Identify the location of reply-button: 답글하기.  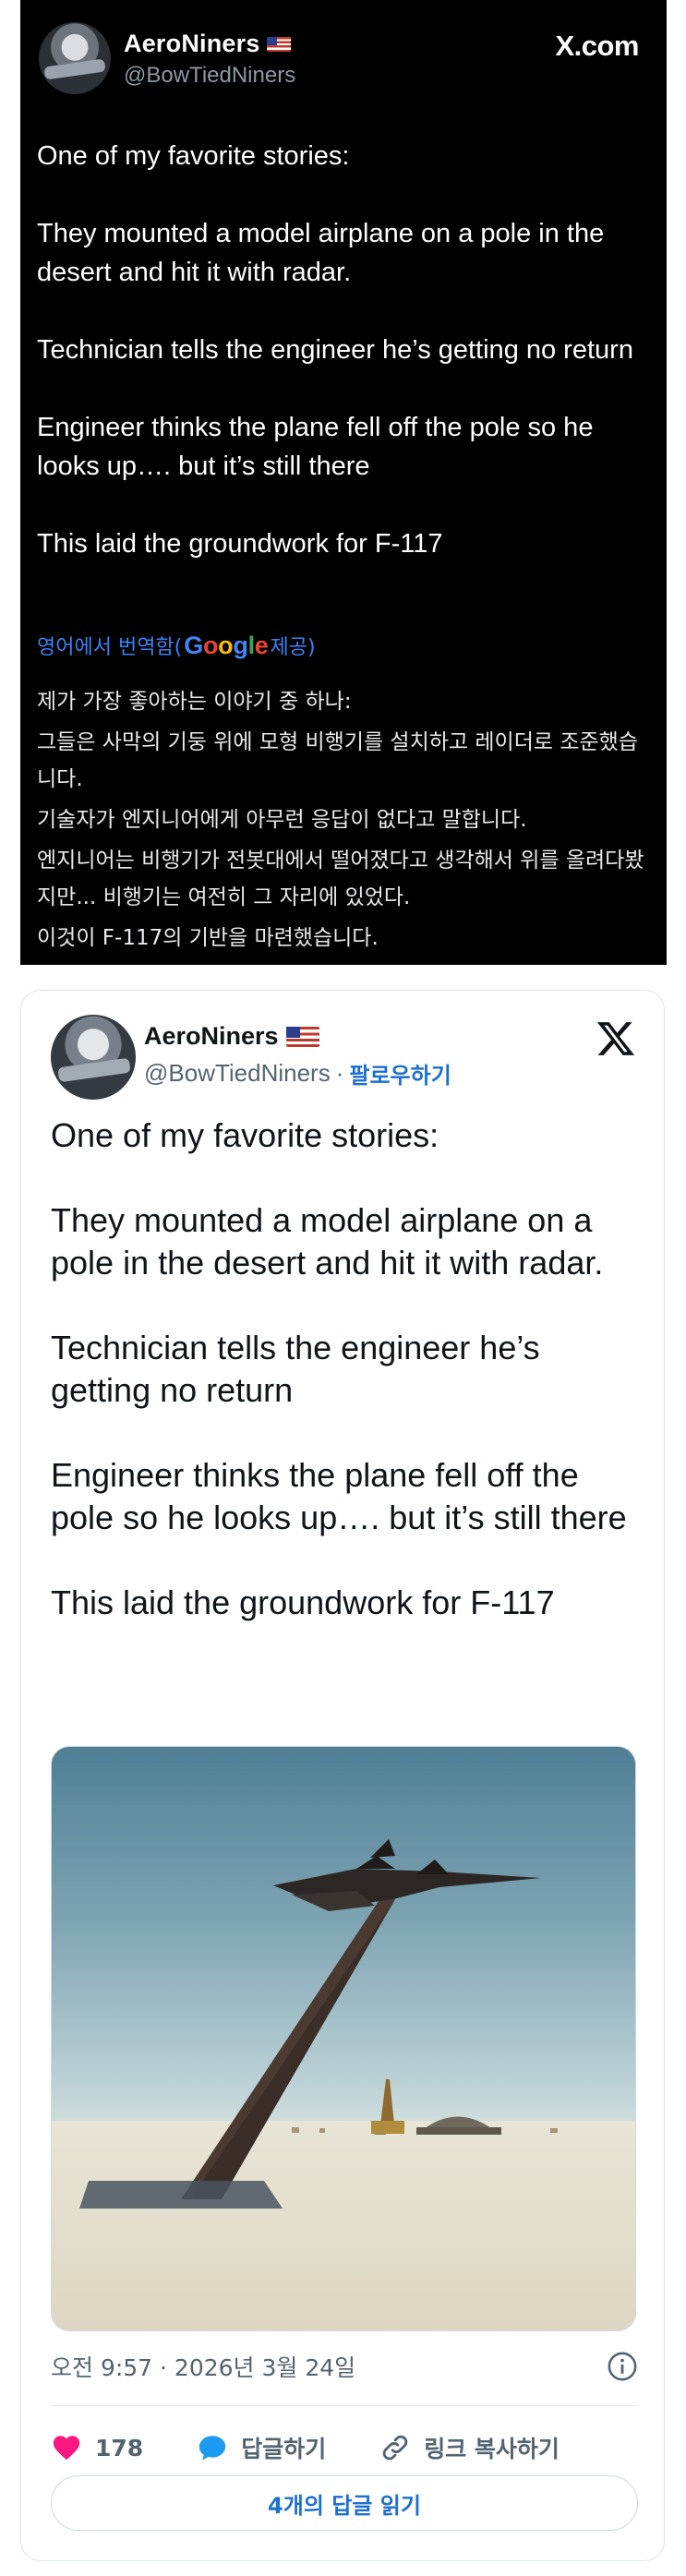
(261, 2447).